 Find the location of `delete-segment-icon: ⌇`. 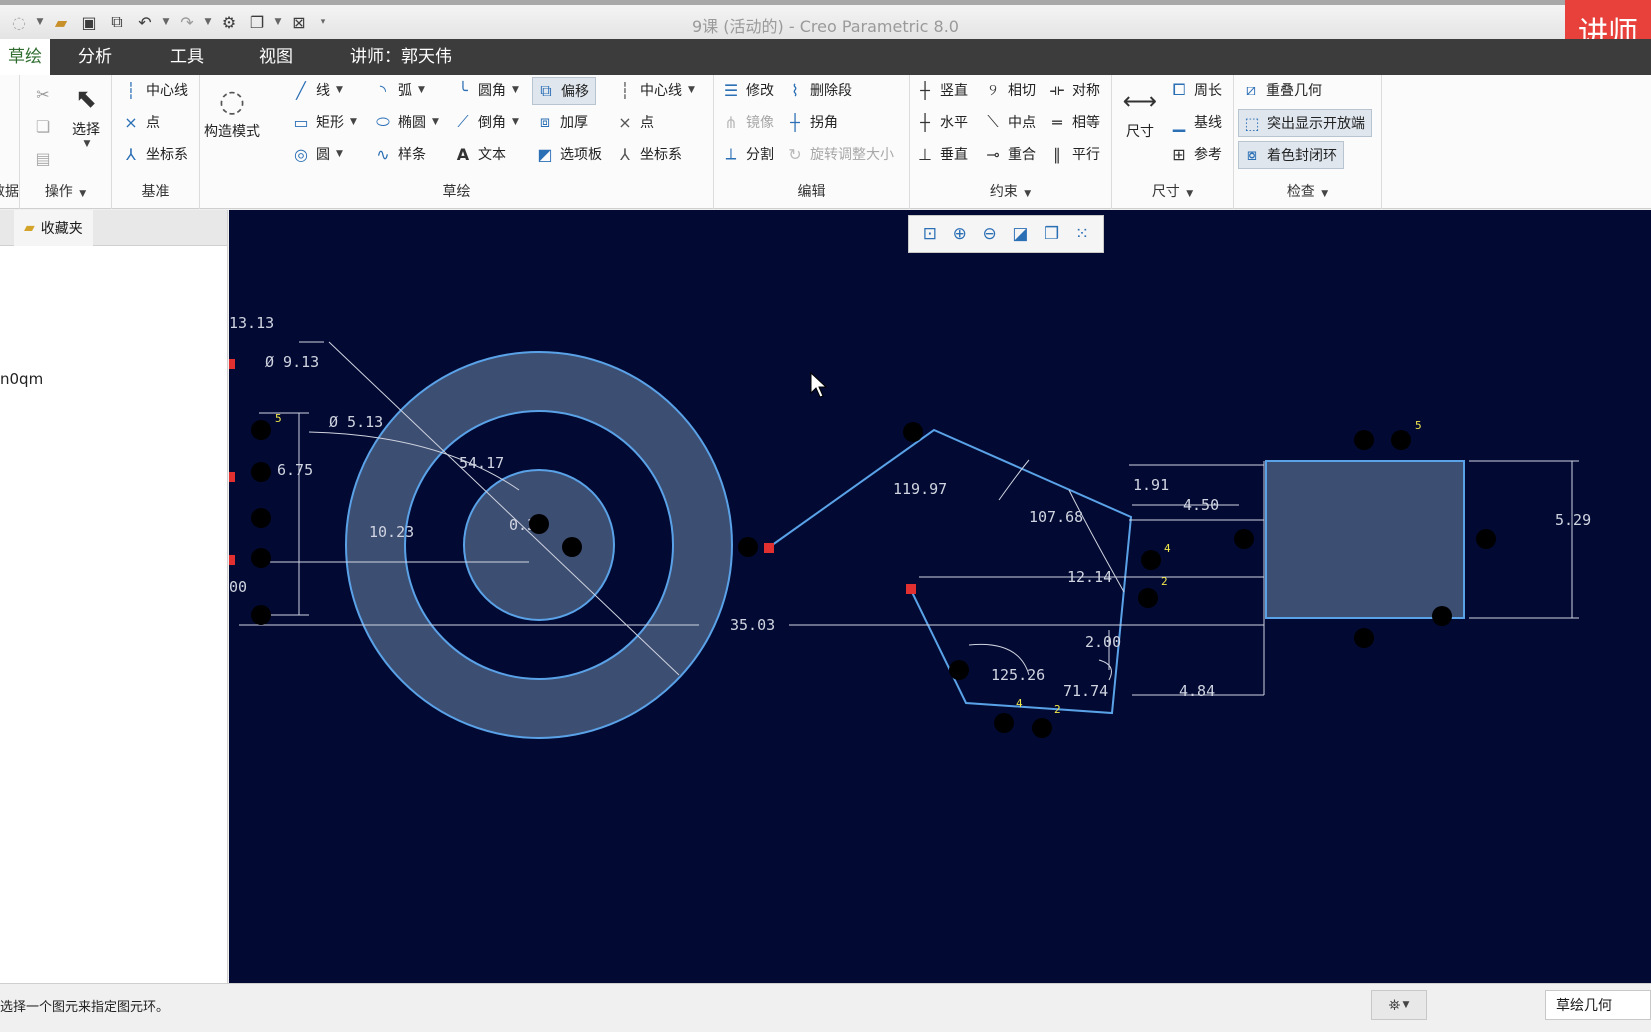

delete-segment-icon: ⌇ is located at coordinates (795, 90).